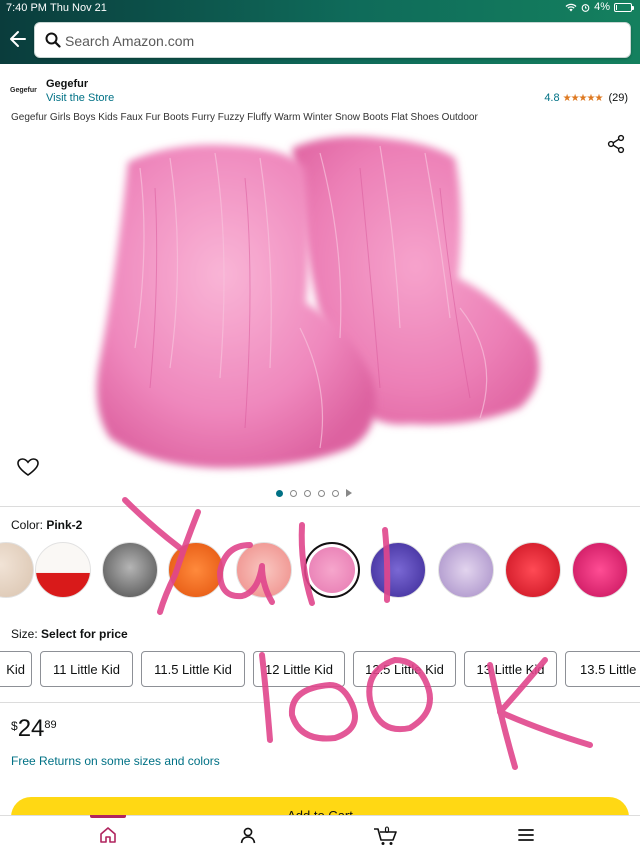 The height and width of the screenshot is (853, 640). I want to click on status-right: 4%, so click(599, 7).